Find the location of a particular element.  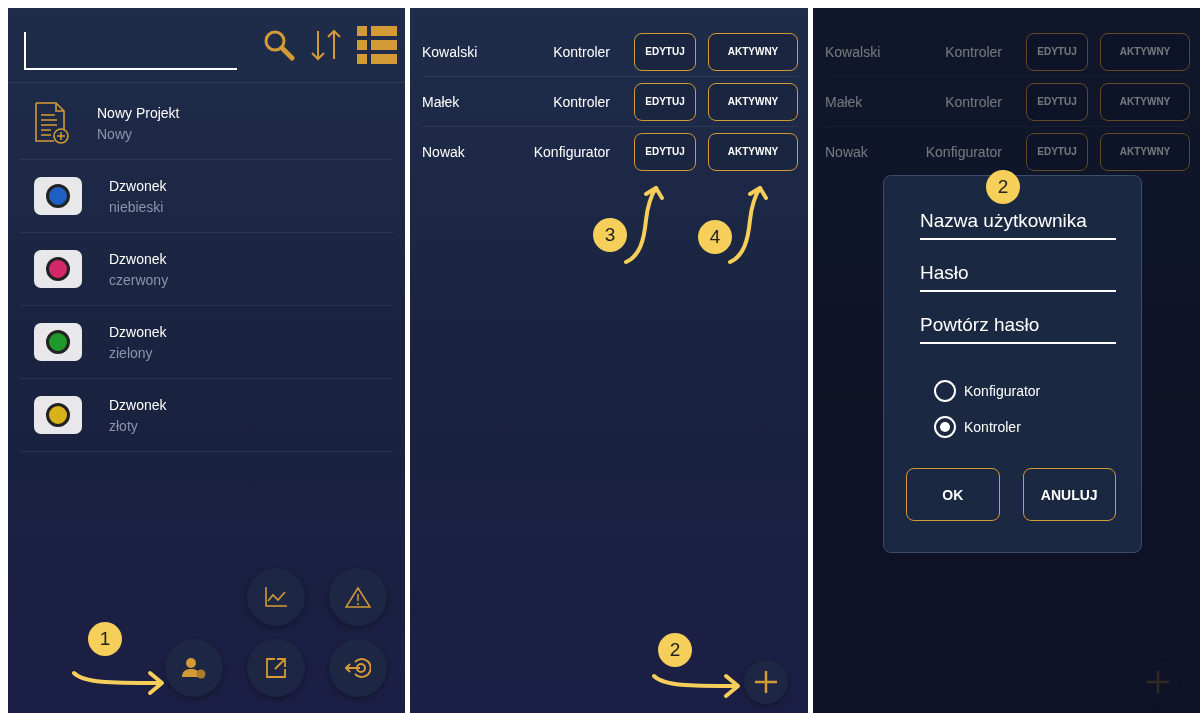

plus-icon is located at coordinates (766, 682).